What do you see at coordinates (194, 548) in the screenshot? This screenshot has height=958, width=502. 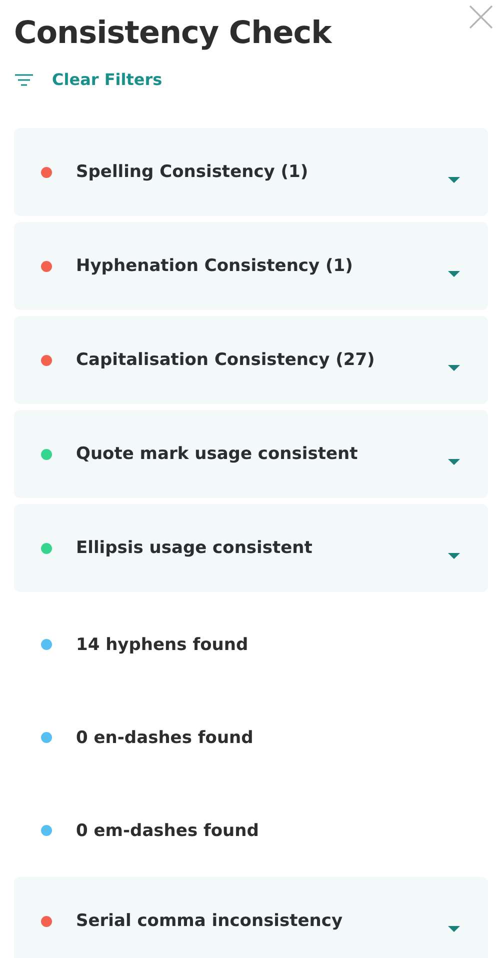 I see `check-label: Ellipsis usage consistent` at bounding box center [194, 548].